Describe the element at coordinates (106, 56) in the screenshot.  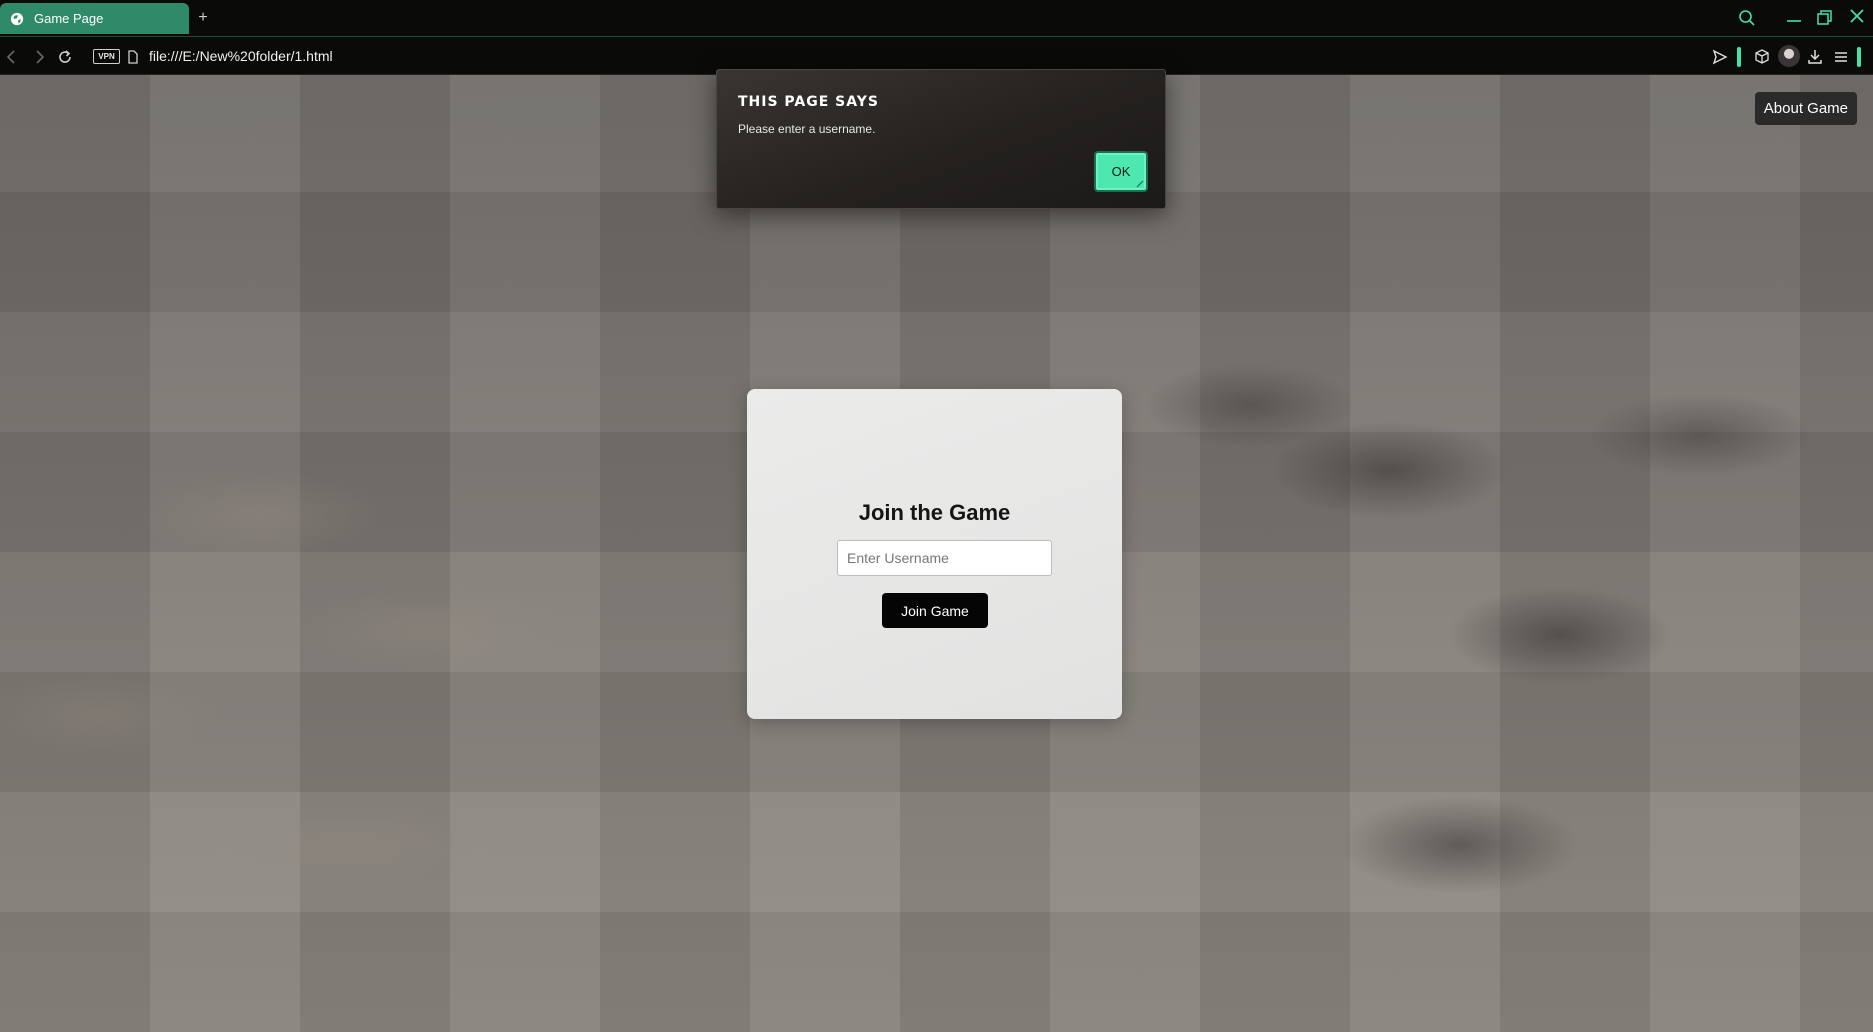
I see `vpn-badge: VPN` at that location.